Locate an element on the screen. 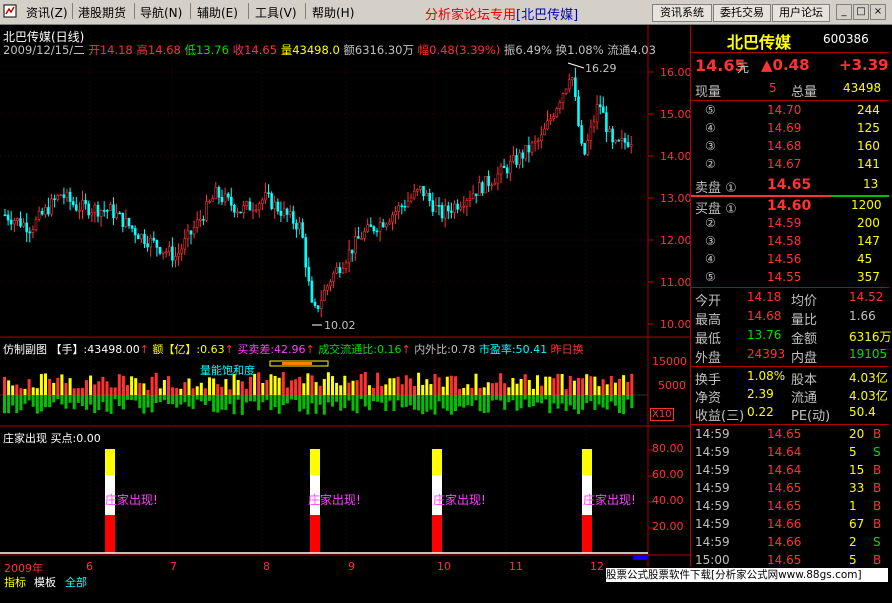  menu-bangzhu: 帮助(H) is located at coordinates (333, 12).